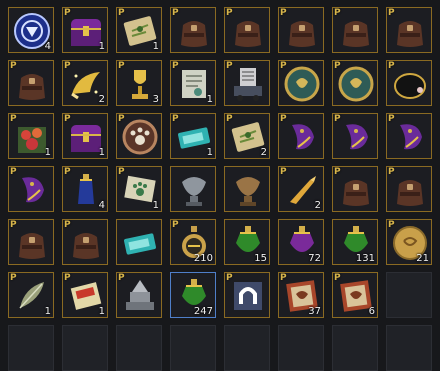 Image resolution: width=440 pixels, height=371 pixels. What do you see at coordinates (247, 242) in the screenshot?
I see `inventory-slot: 15` at bounding box center [247, 242].